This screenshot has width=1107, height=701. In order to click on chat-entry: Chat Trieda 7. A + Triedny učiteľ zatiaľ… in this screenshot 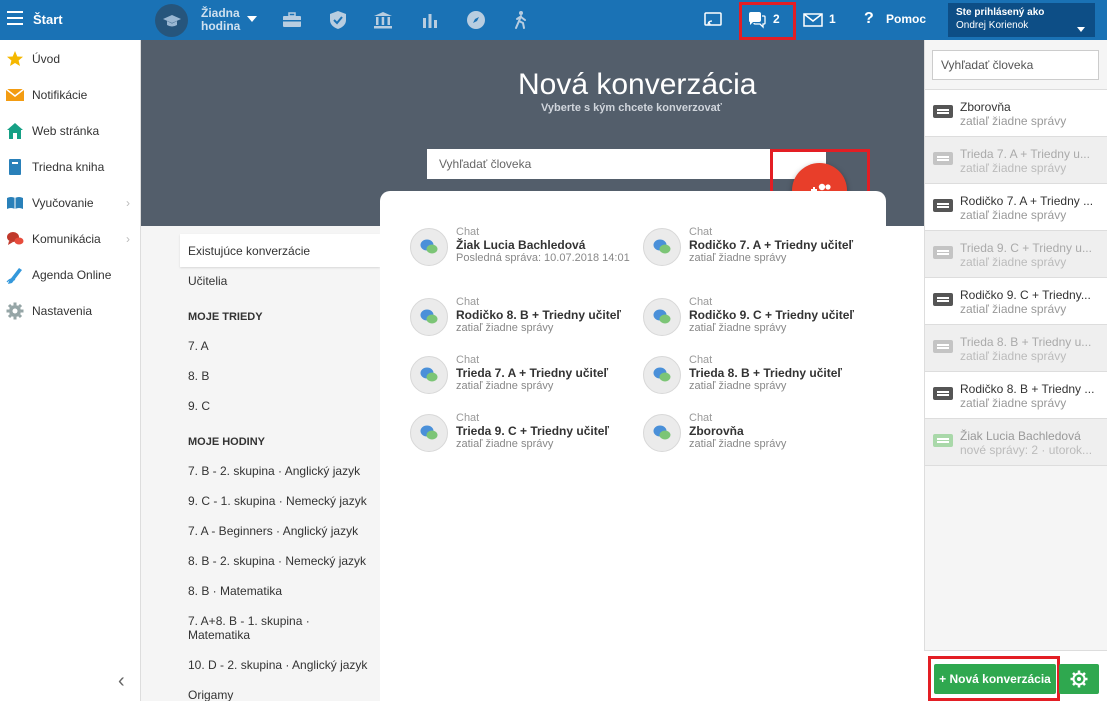, I will do `click(525, 380)`.